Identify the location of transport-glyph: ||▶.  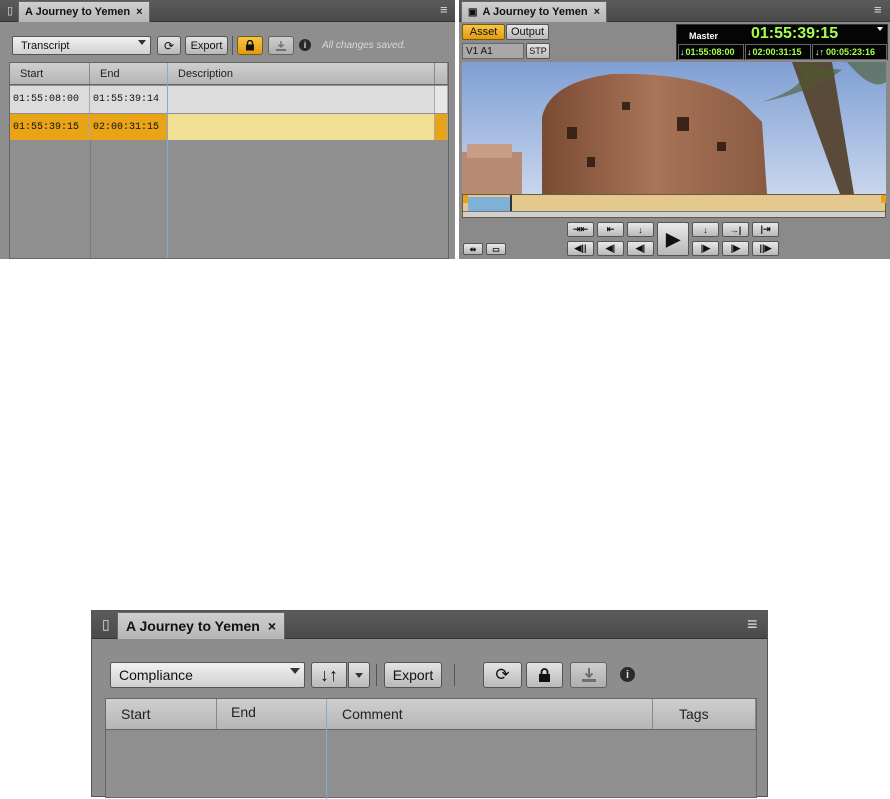
(765, 248).